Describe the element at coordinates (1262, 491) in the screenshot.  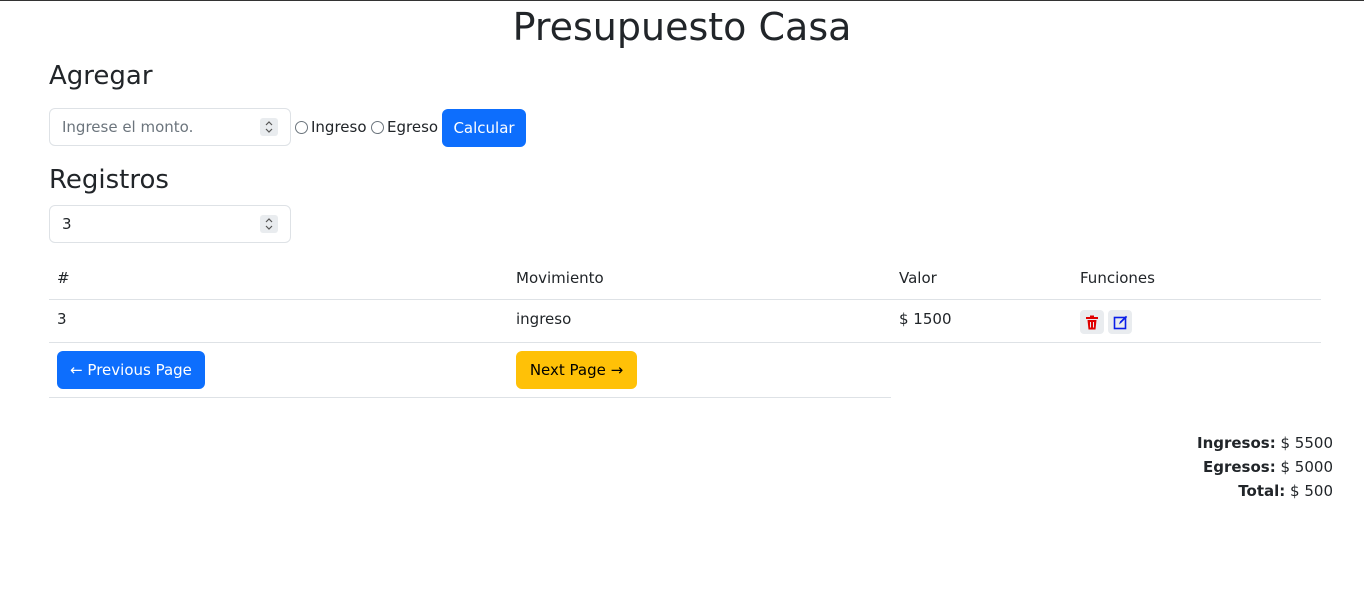
I see `total-label: Total:` at that location.